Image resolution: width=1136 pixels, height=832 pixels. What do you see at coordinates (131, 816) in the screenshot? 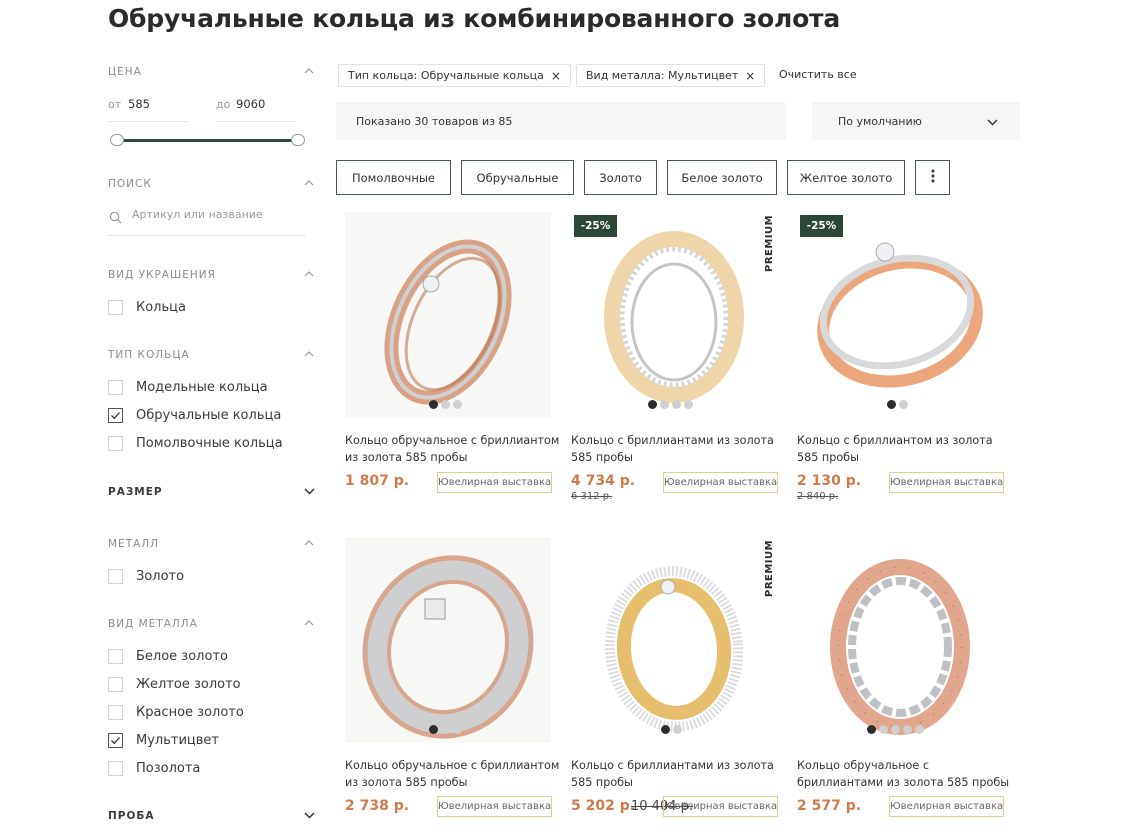
I see `probe-section-title: ПРОБА` at bounding box center [131, 816].